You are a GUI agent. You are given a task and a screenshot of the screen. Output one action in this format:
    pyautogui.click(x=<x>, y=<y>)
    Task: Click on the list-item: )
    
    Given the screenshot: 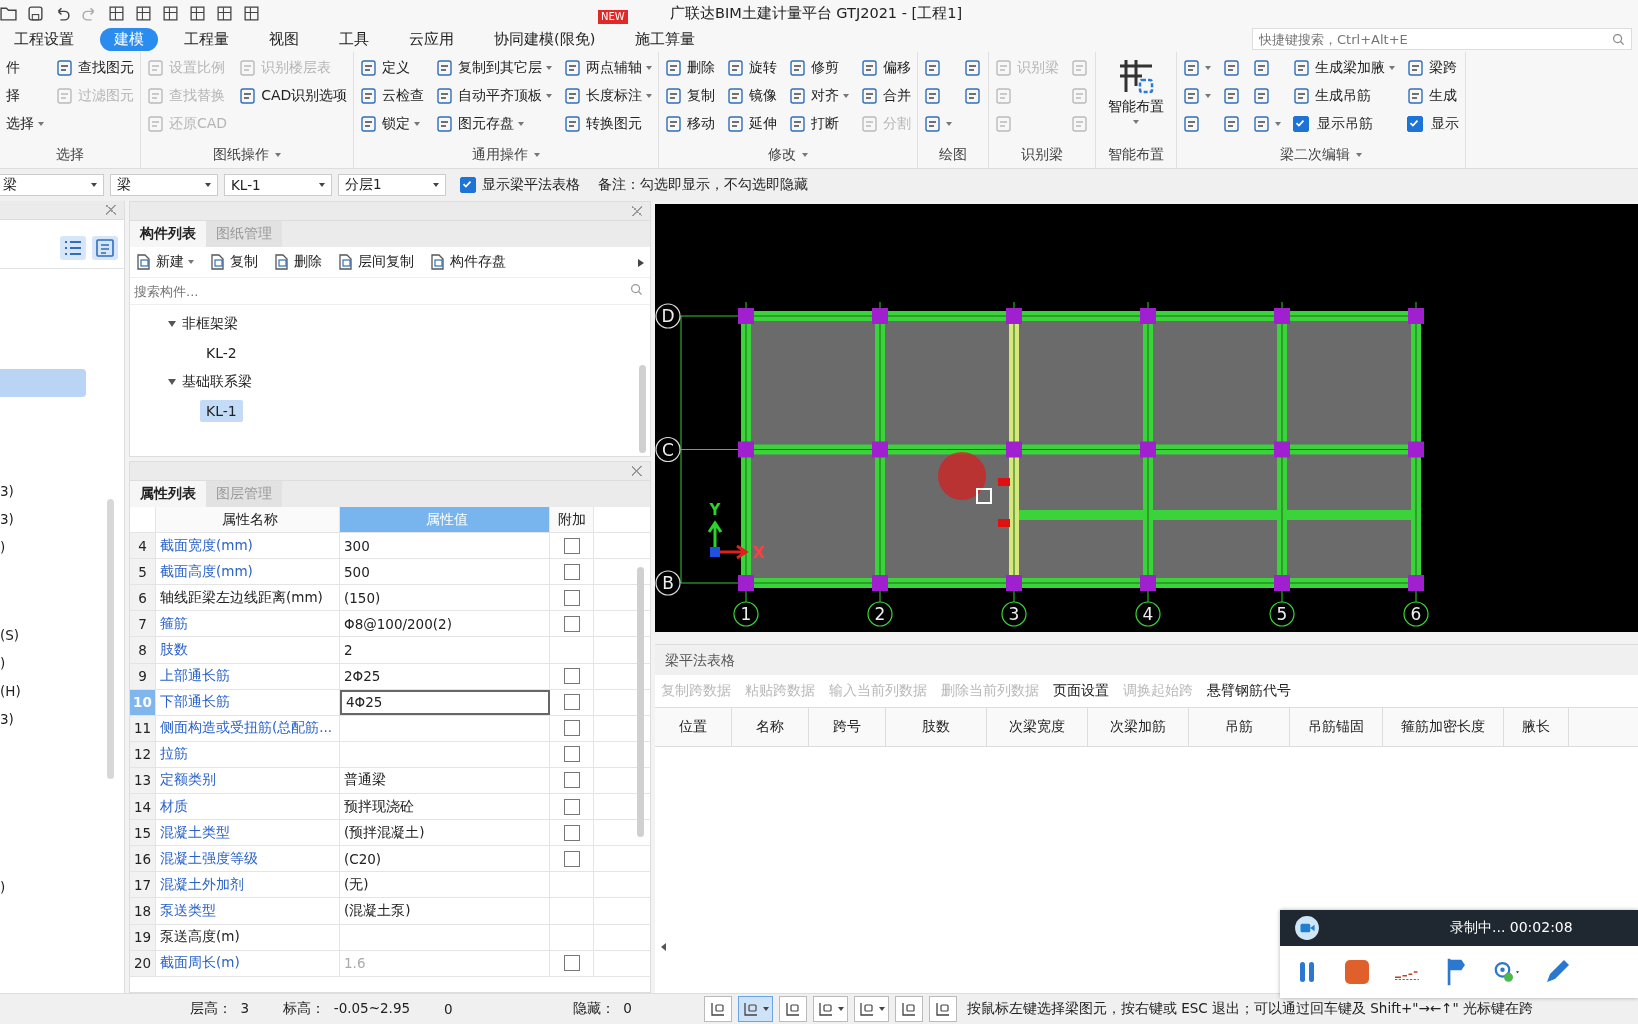 What is the action you would take?
    pyautogui.click(x=43, y=663)
    